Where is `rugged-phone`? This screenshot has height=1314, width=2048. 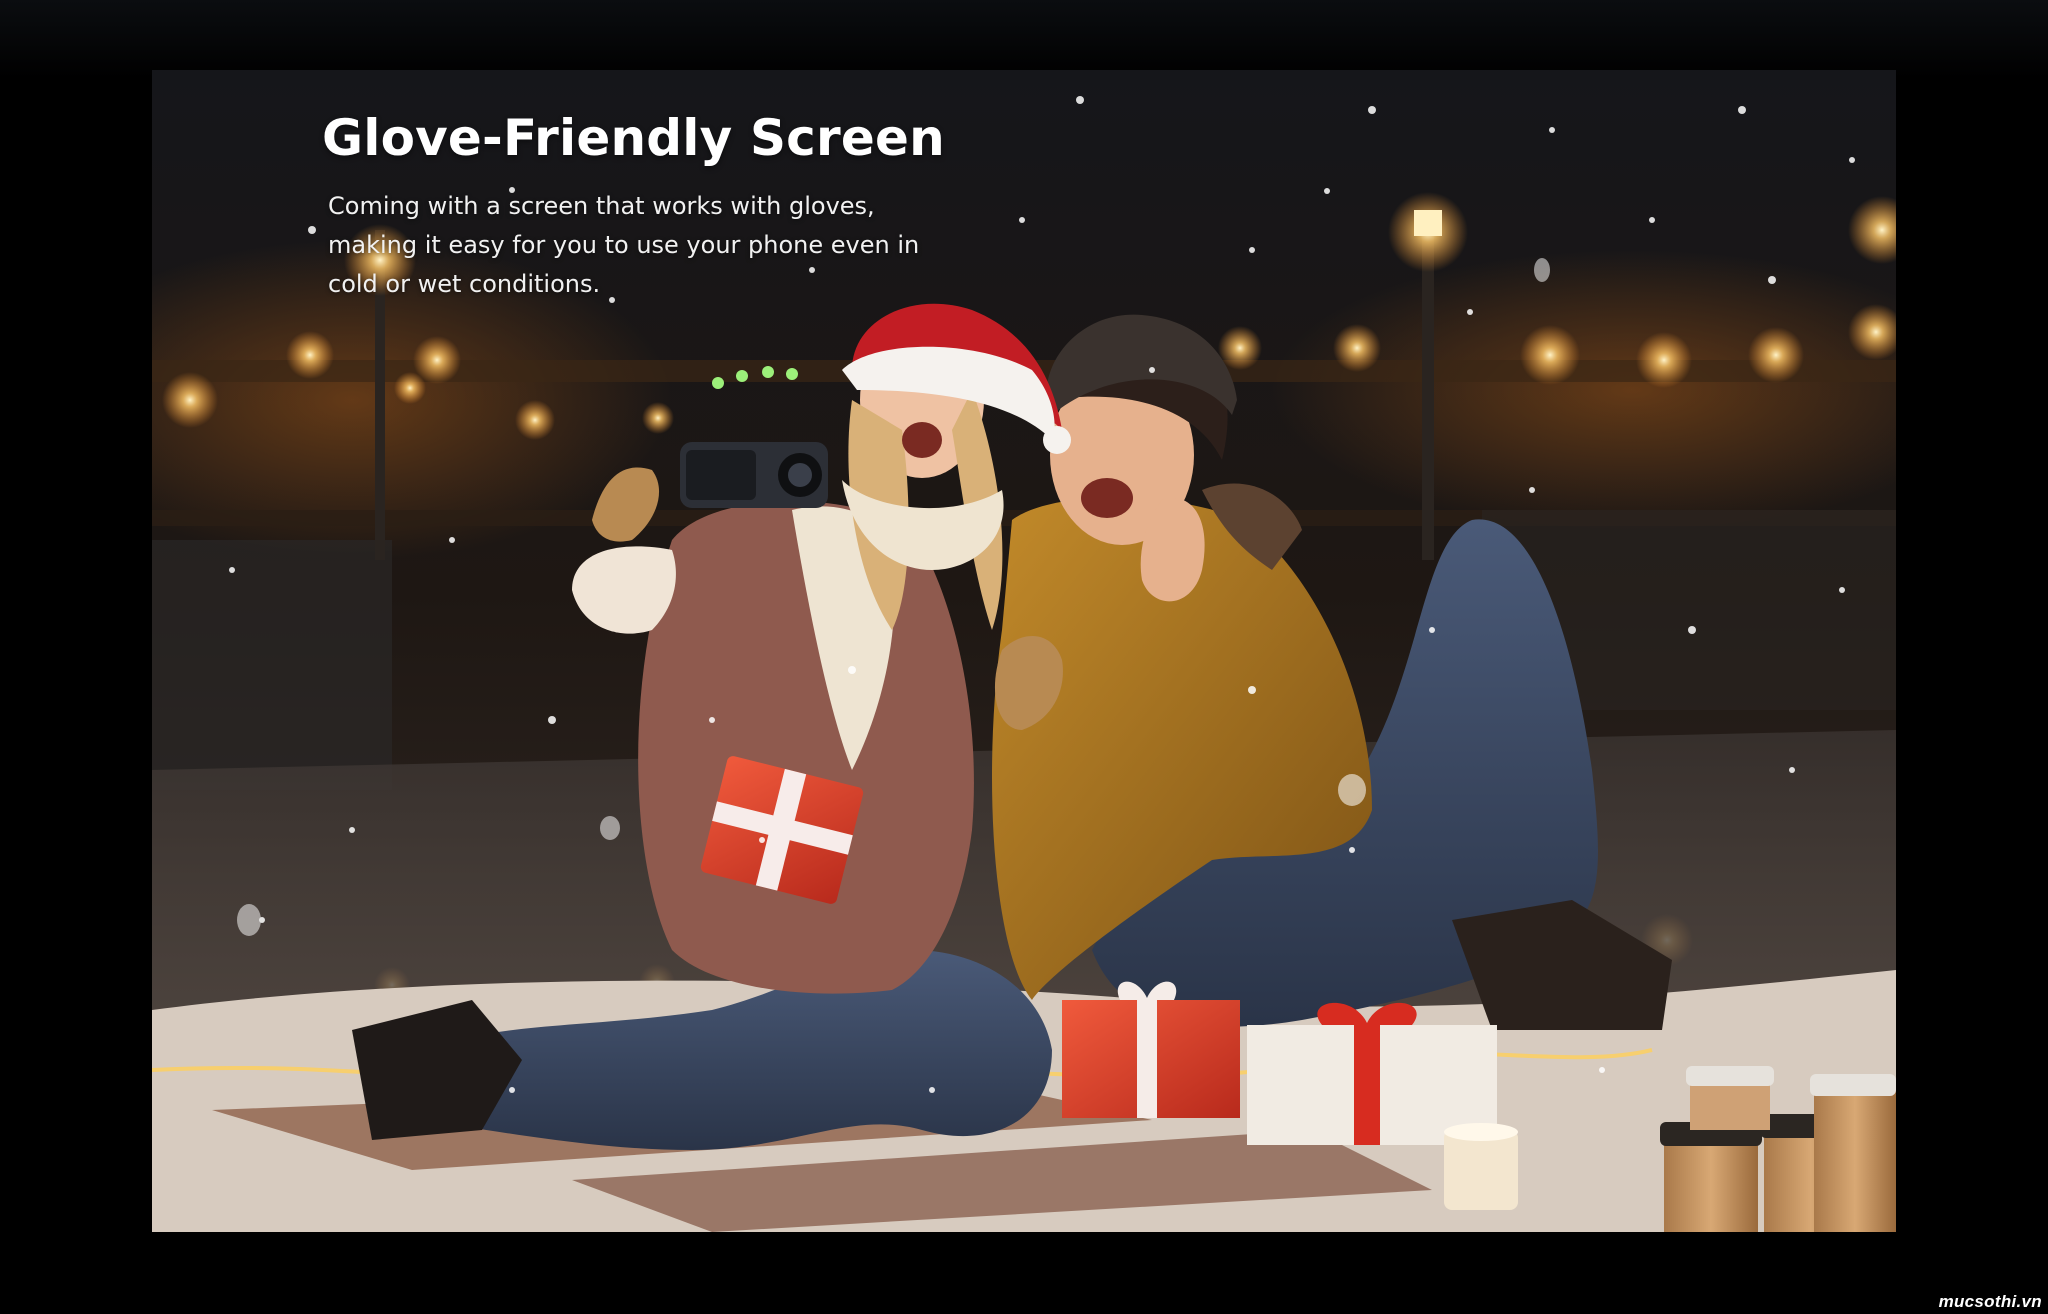 rugged-phone is located at coordinates (754, 475).